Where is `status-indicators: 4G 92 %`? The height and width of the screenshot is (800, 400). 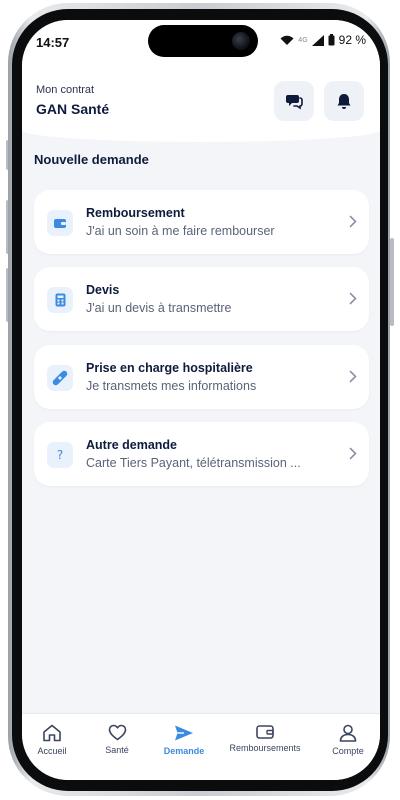
status-indicators: 4G 92 % is located at coordinates (323, 40).